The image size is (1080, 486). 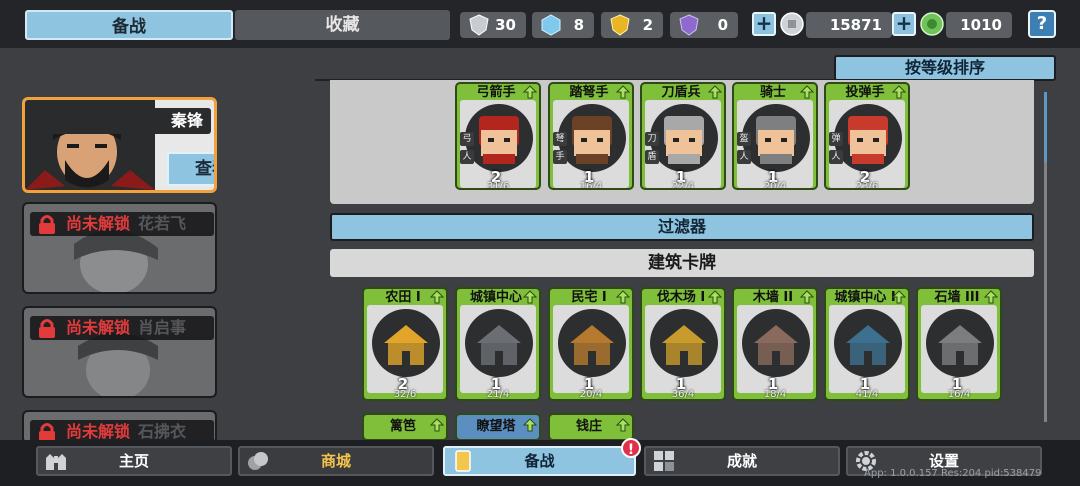 I want to click on unit-trait-icon: 弹, so click(x=836, y=139).